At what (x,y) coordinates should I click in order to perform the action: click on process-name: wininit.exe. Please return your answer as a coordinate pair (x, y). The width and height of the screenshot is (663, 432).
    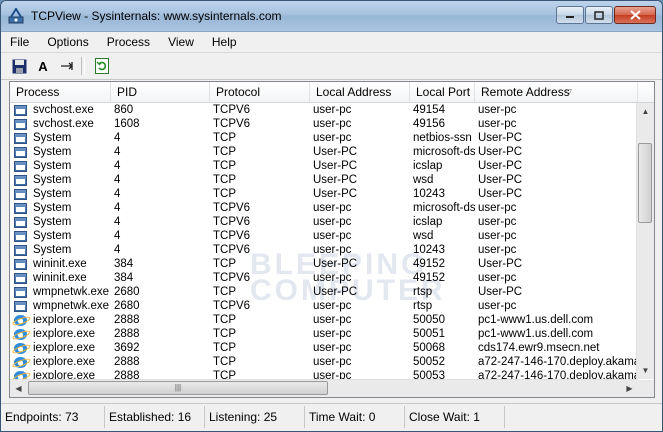
    Looking at the image, I should click on (60, 278).